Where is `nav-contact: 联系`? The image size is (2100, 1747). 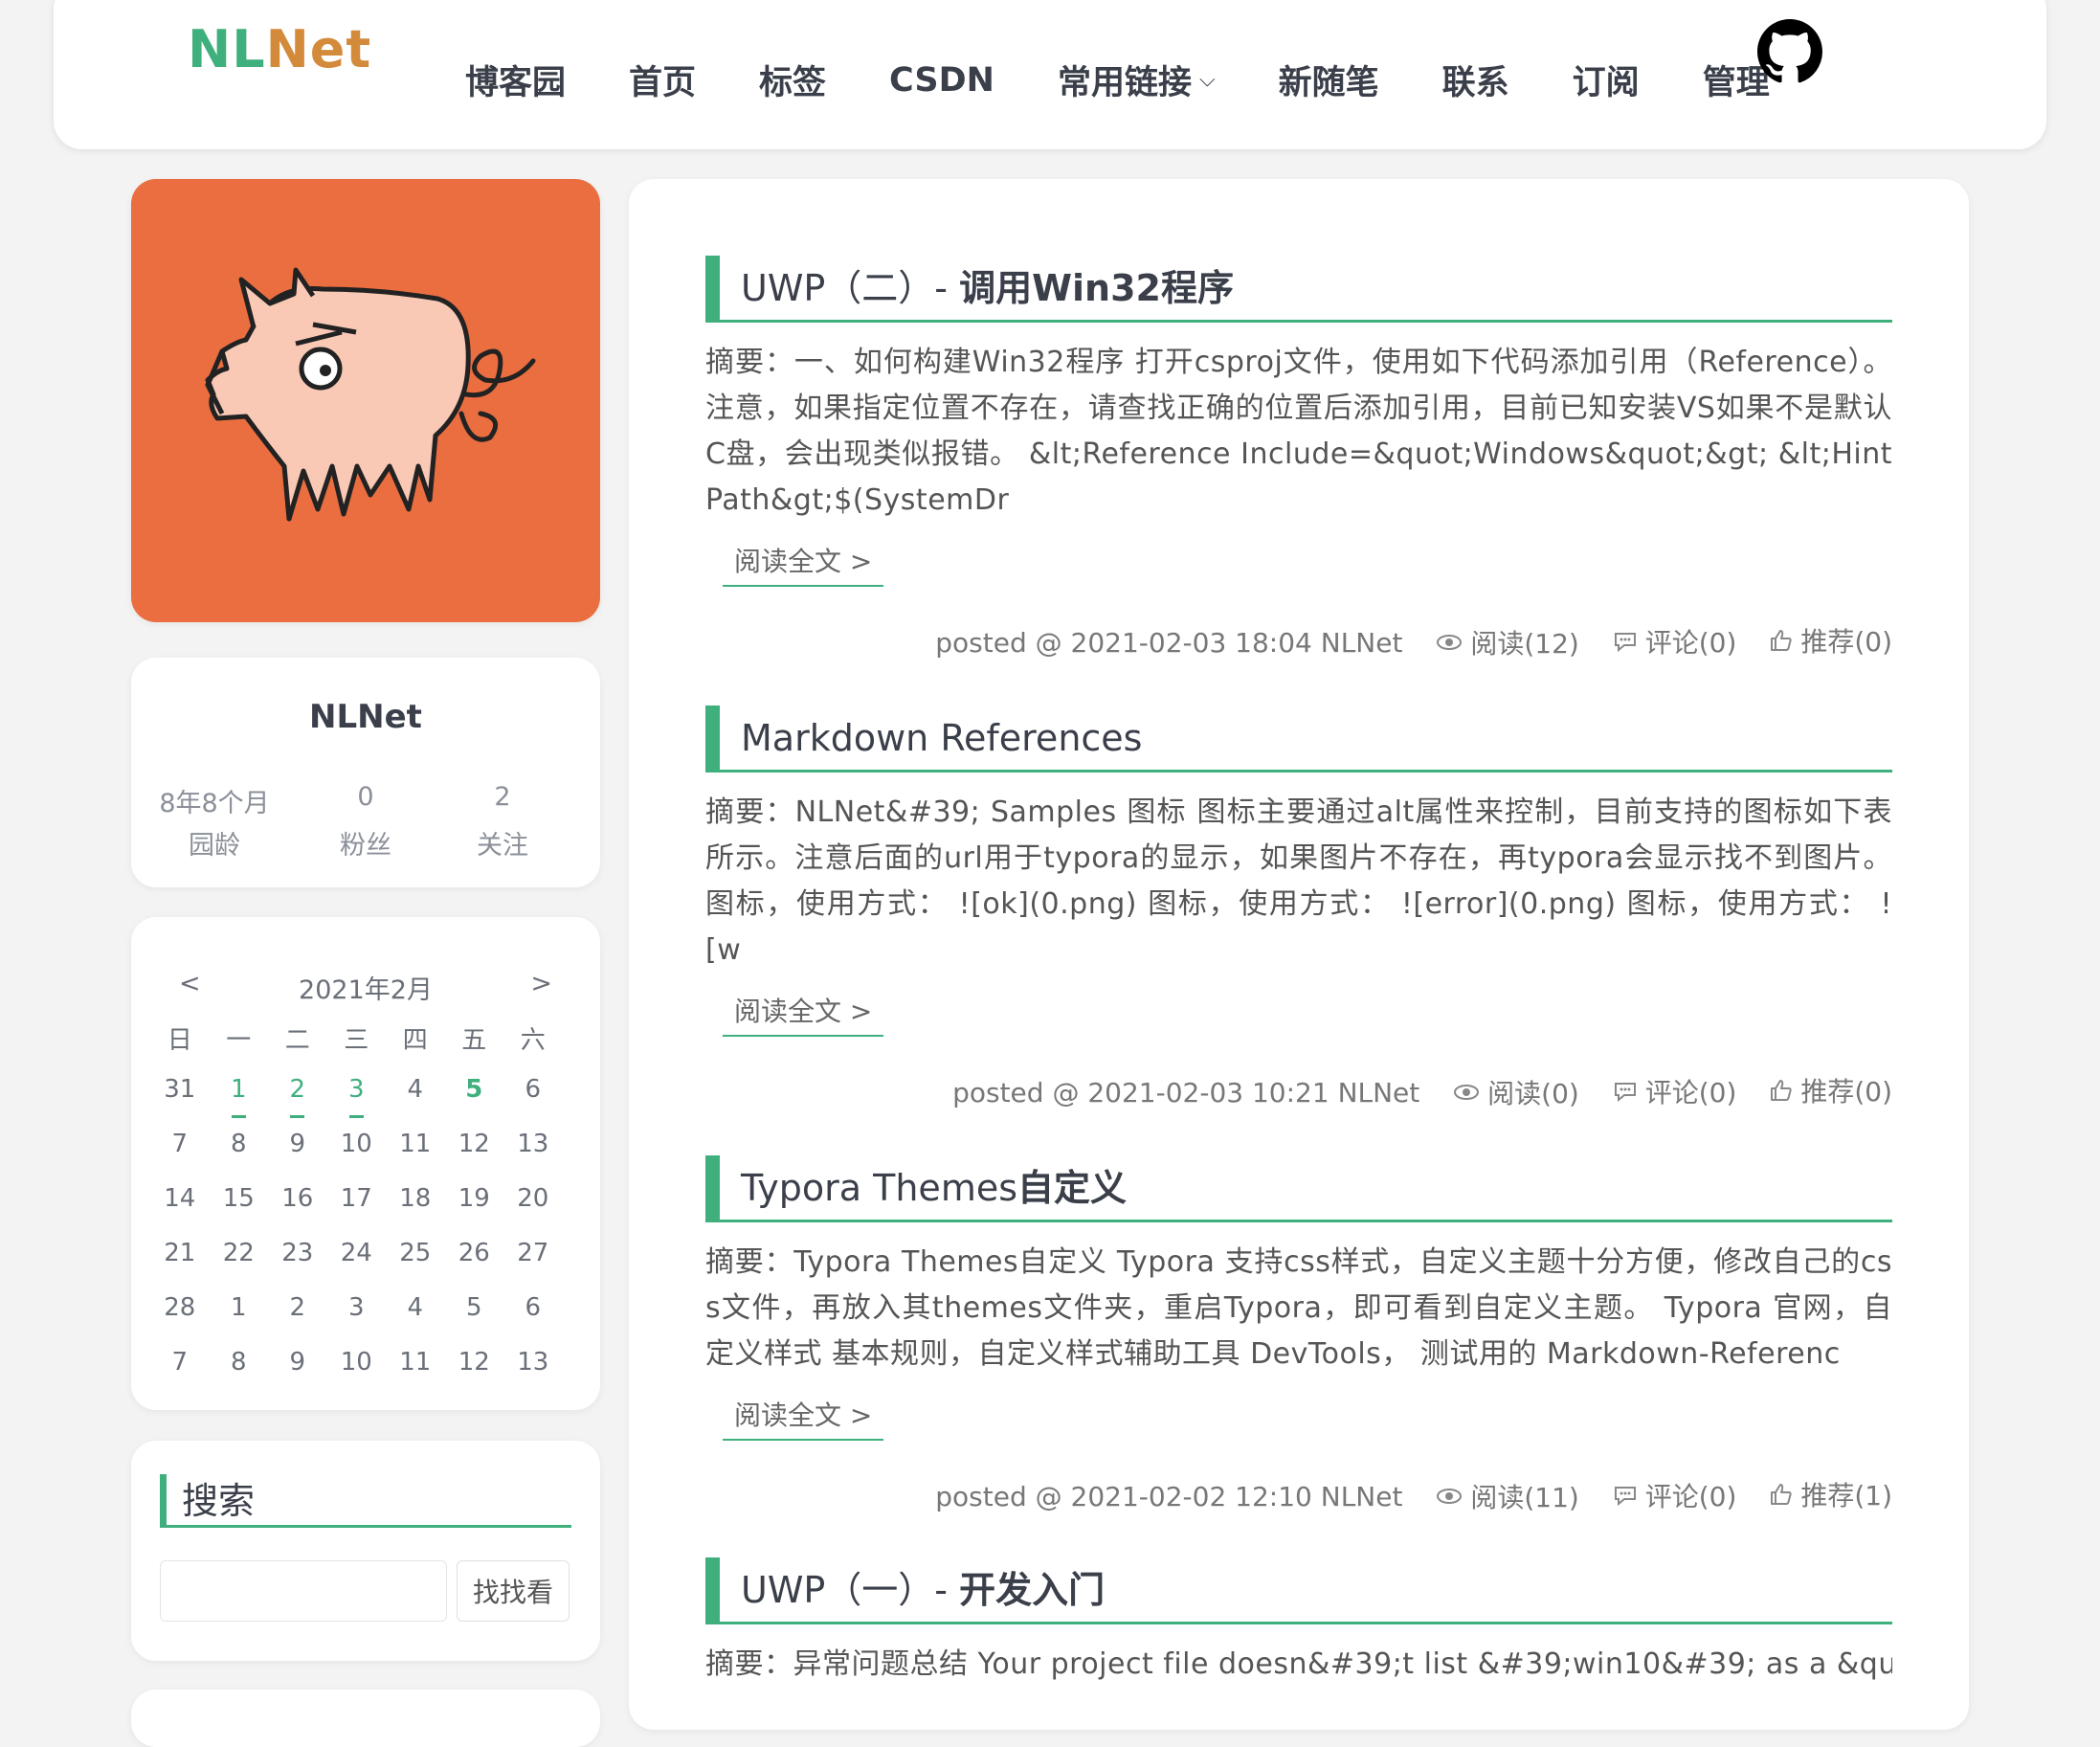 nav-contact: 联系 is located at coordinates (1475, 80).